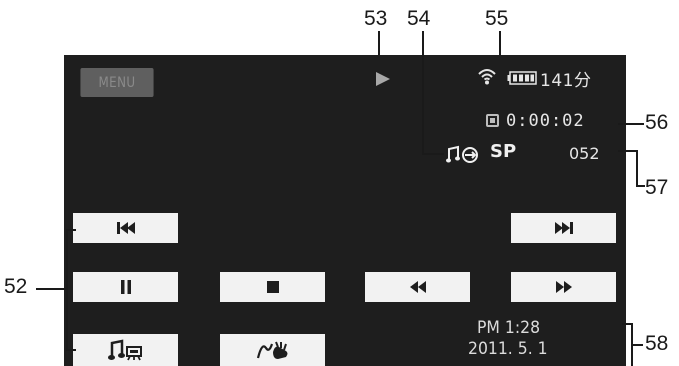 This screenshot has width=679, height=366. I want to click on skip-back-icon, so click(125, 228).